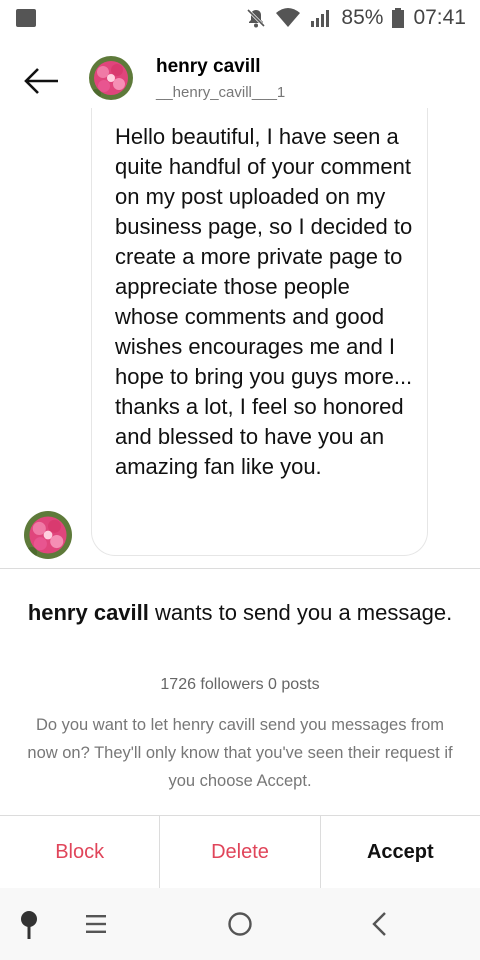  What do you see at coordinates (48, 535) in the screenshot?
I see `sender-avatar` at bounding box center [48, 535].